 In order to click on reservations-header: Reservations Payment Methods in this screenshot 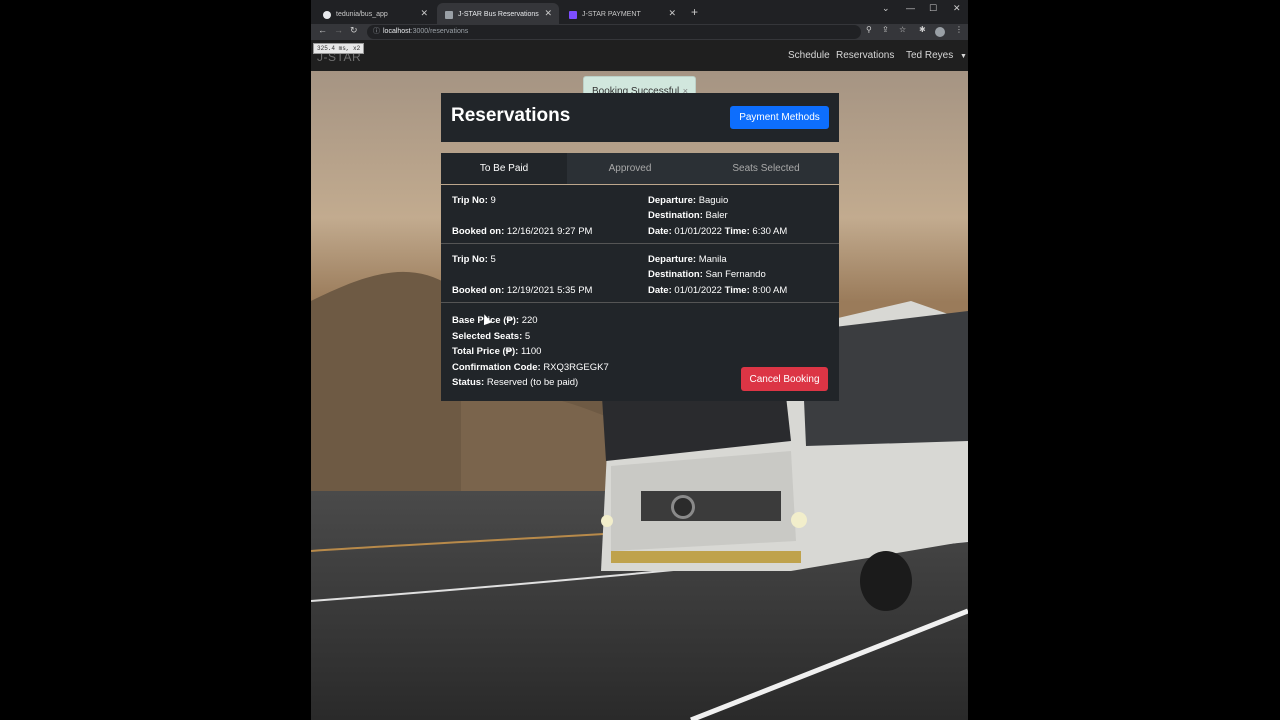, I will do `click(640, 117)`.